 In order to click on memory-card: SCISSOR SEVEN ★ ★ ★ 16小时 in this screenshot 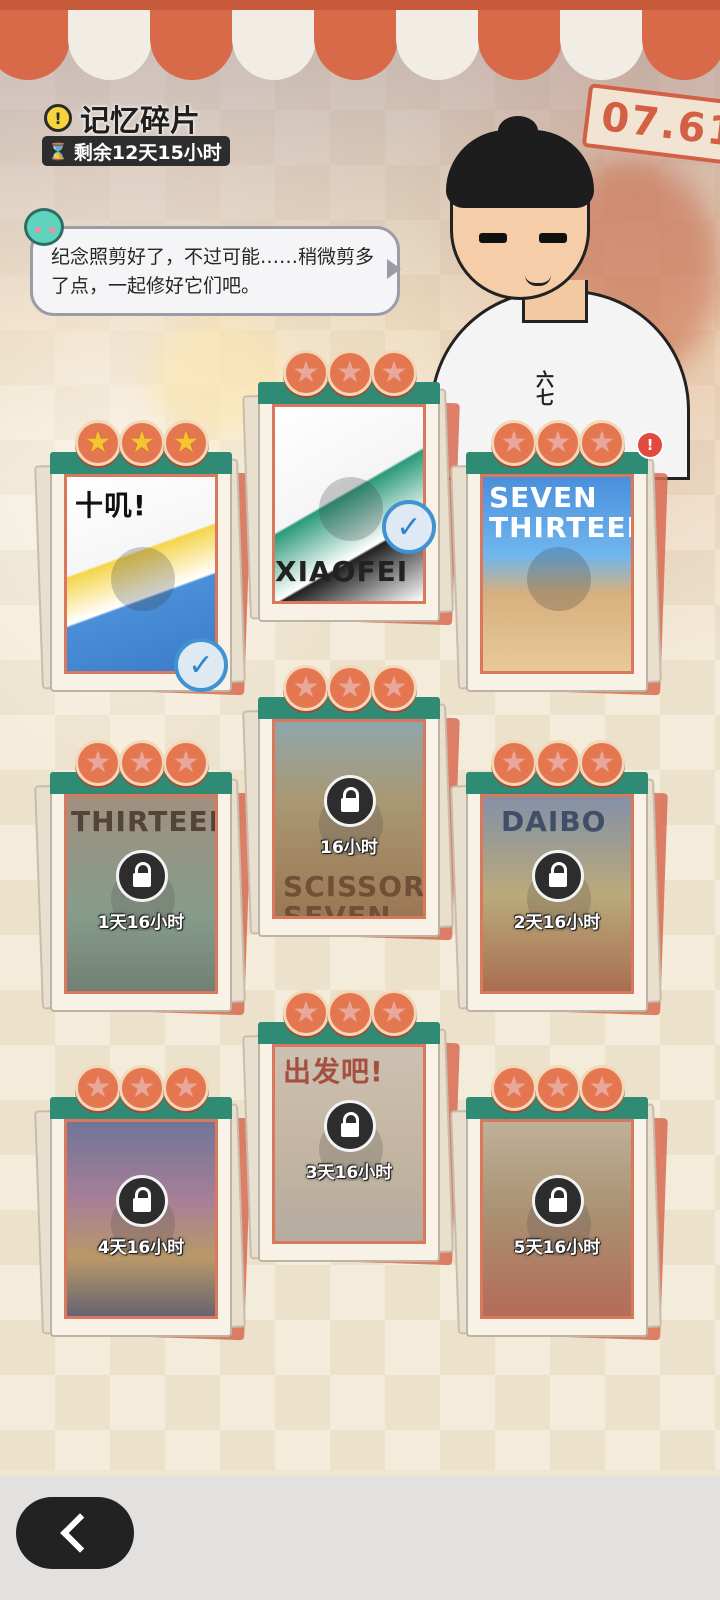, I will do `click(351, 810)`.